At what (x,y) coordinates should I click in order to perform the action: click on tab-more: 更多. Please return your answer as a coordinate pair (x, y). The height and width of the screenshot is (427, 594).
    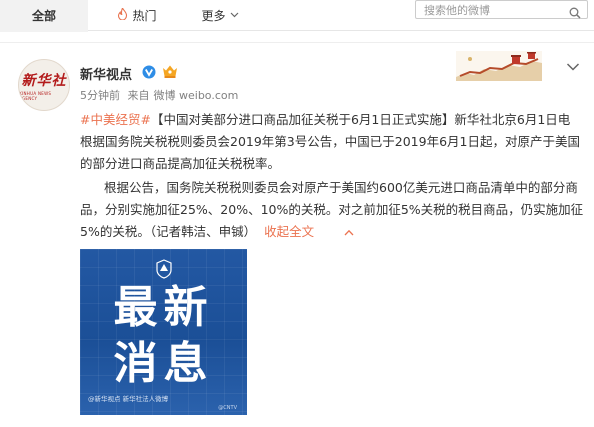
    Looking at the image, I should click on (220, 15).